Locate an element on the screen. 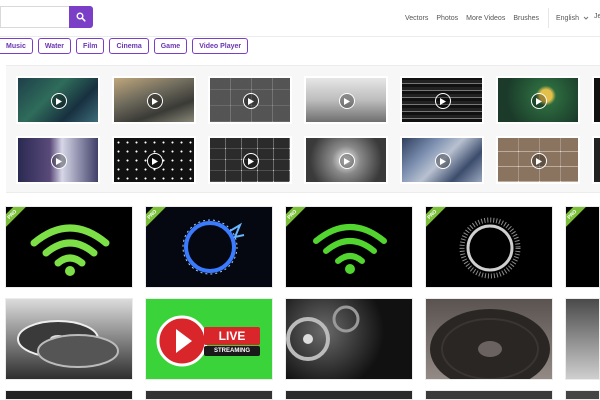 The width and height of the screenshot is (600, 400). film-projector-icon is located at coordinates (323, 333).